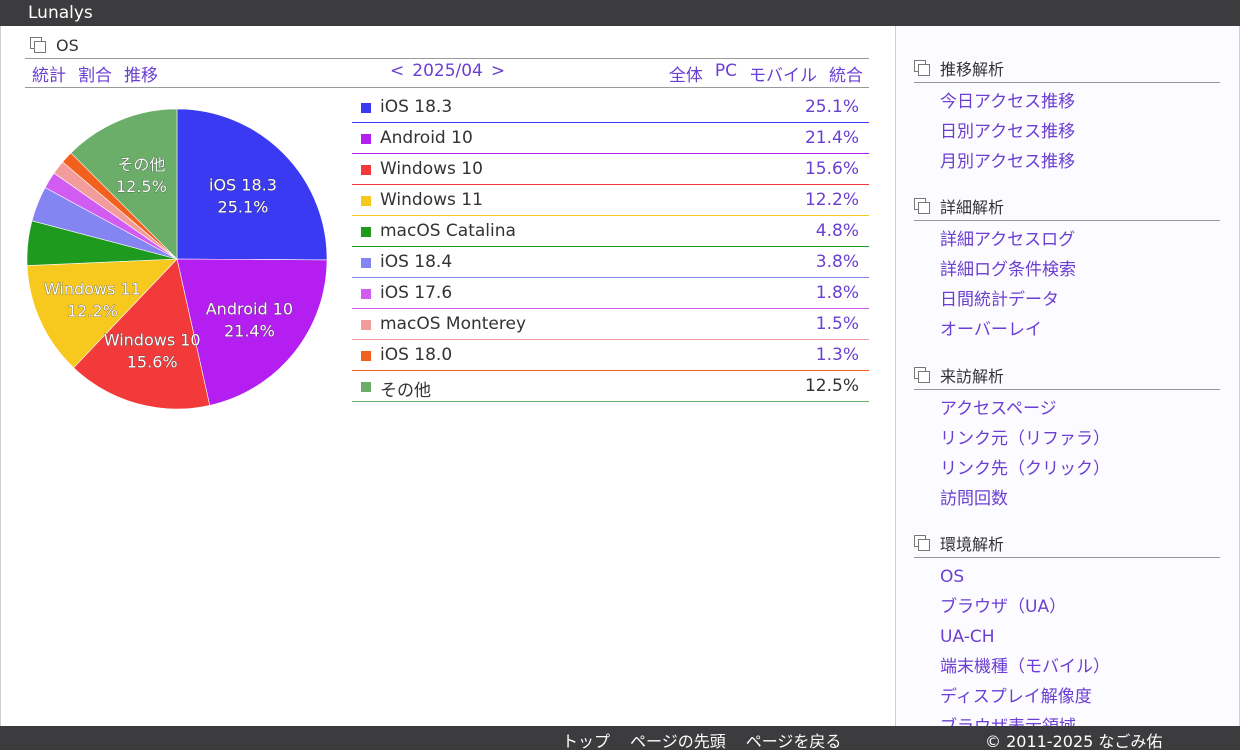 Image resolution: width=1240 pixels, height=750 pixels. Describe the element at coordinates (678, 739) in the screenshot. I see `footer-link-page-top: ページの先頭` at that location.